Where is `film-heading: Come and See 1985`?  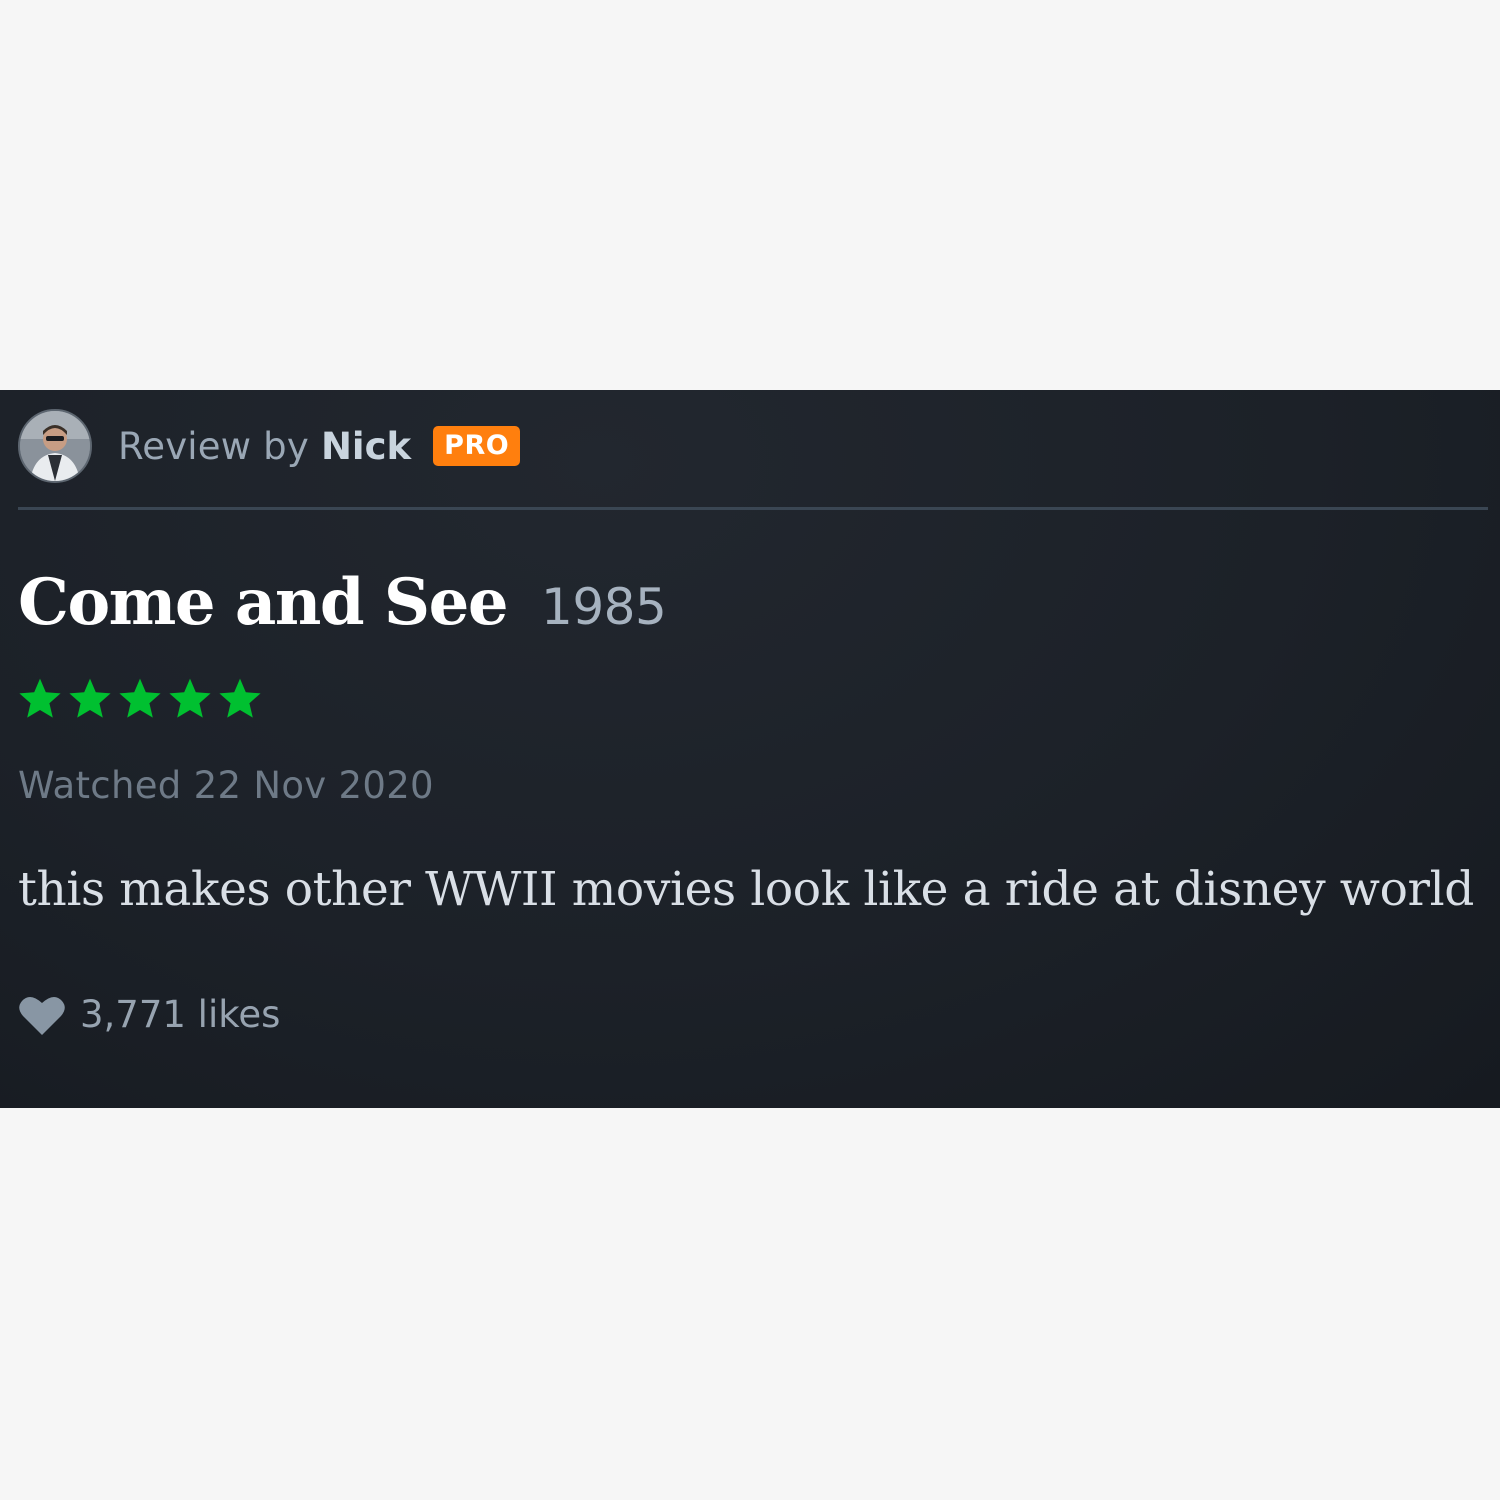
film-heading: Come and See 1985 is located at coordinates (342, 602).